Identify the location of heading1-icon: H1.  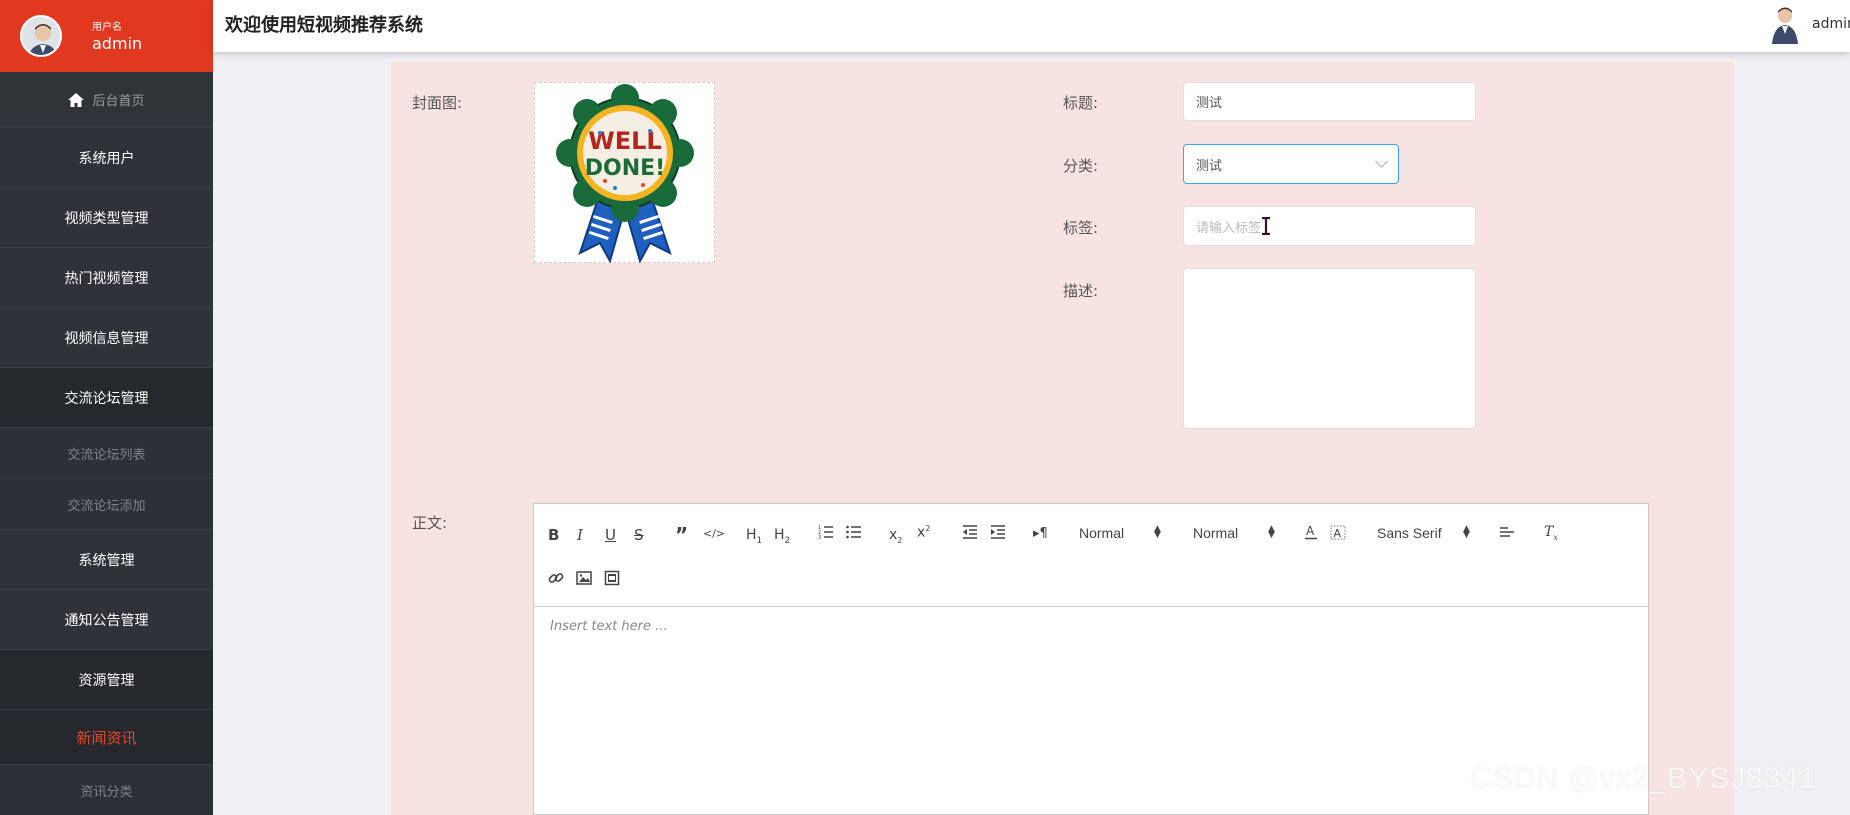
(754, 536).